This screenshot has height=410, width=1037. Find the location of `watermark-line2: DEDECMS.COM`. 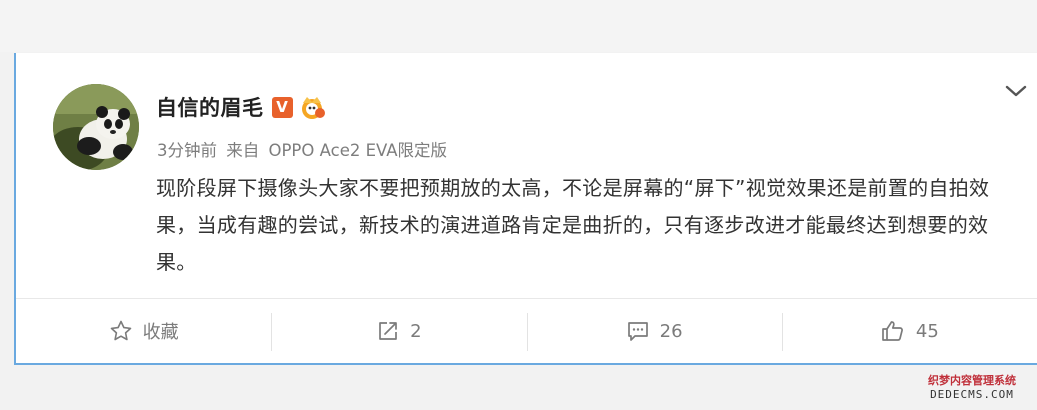

watermark-line2: DEDECMS.COM is located at coordinates (972, 394).